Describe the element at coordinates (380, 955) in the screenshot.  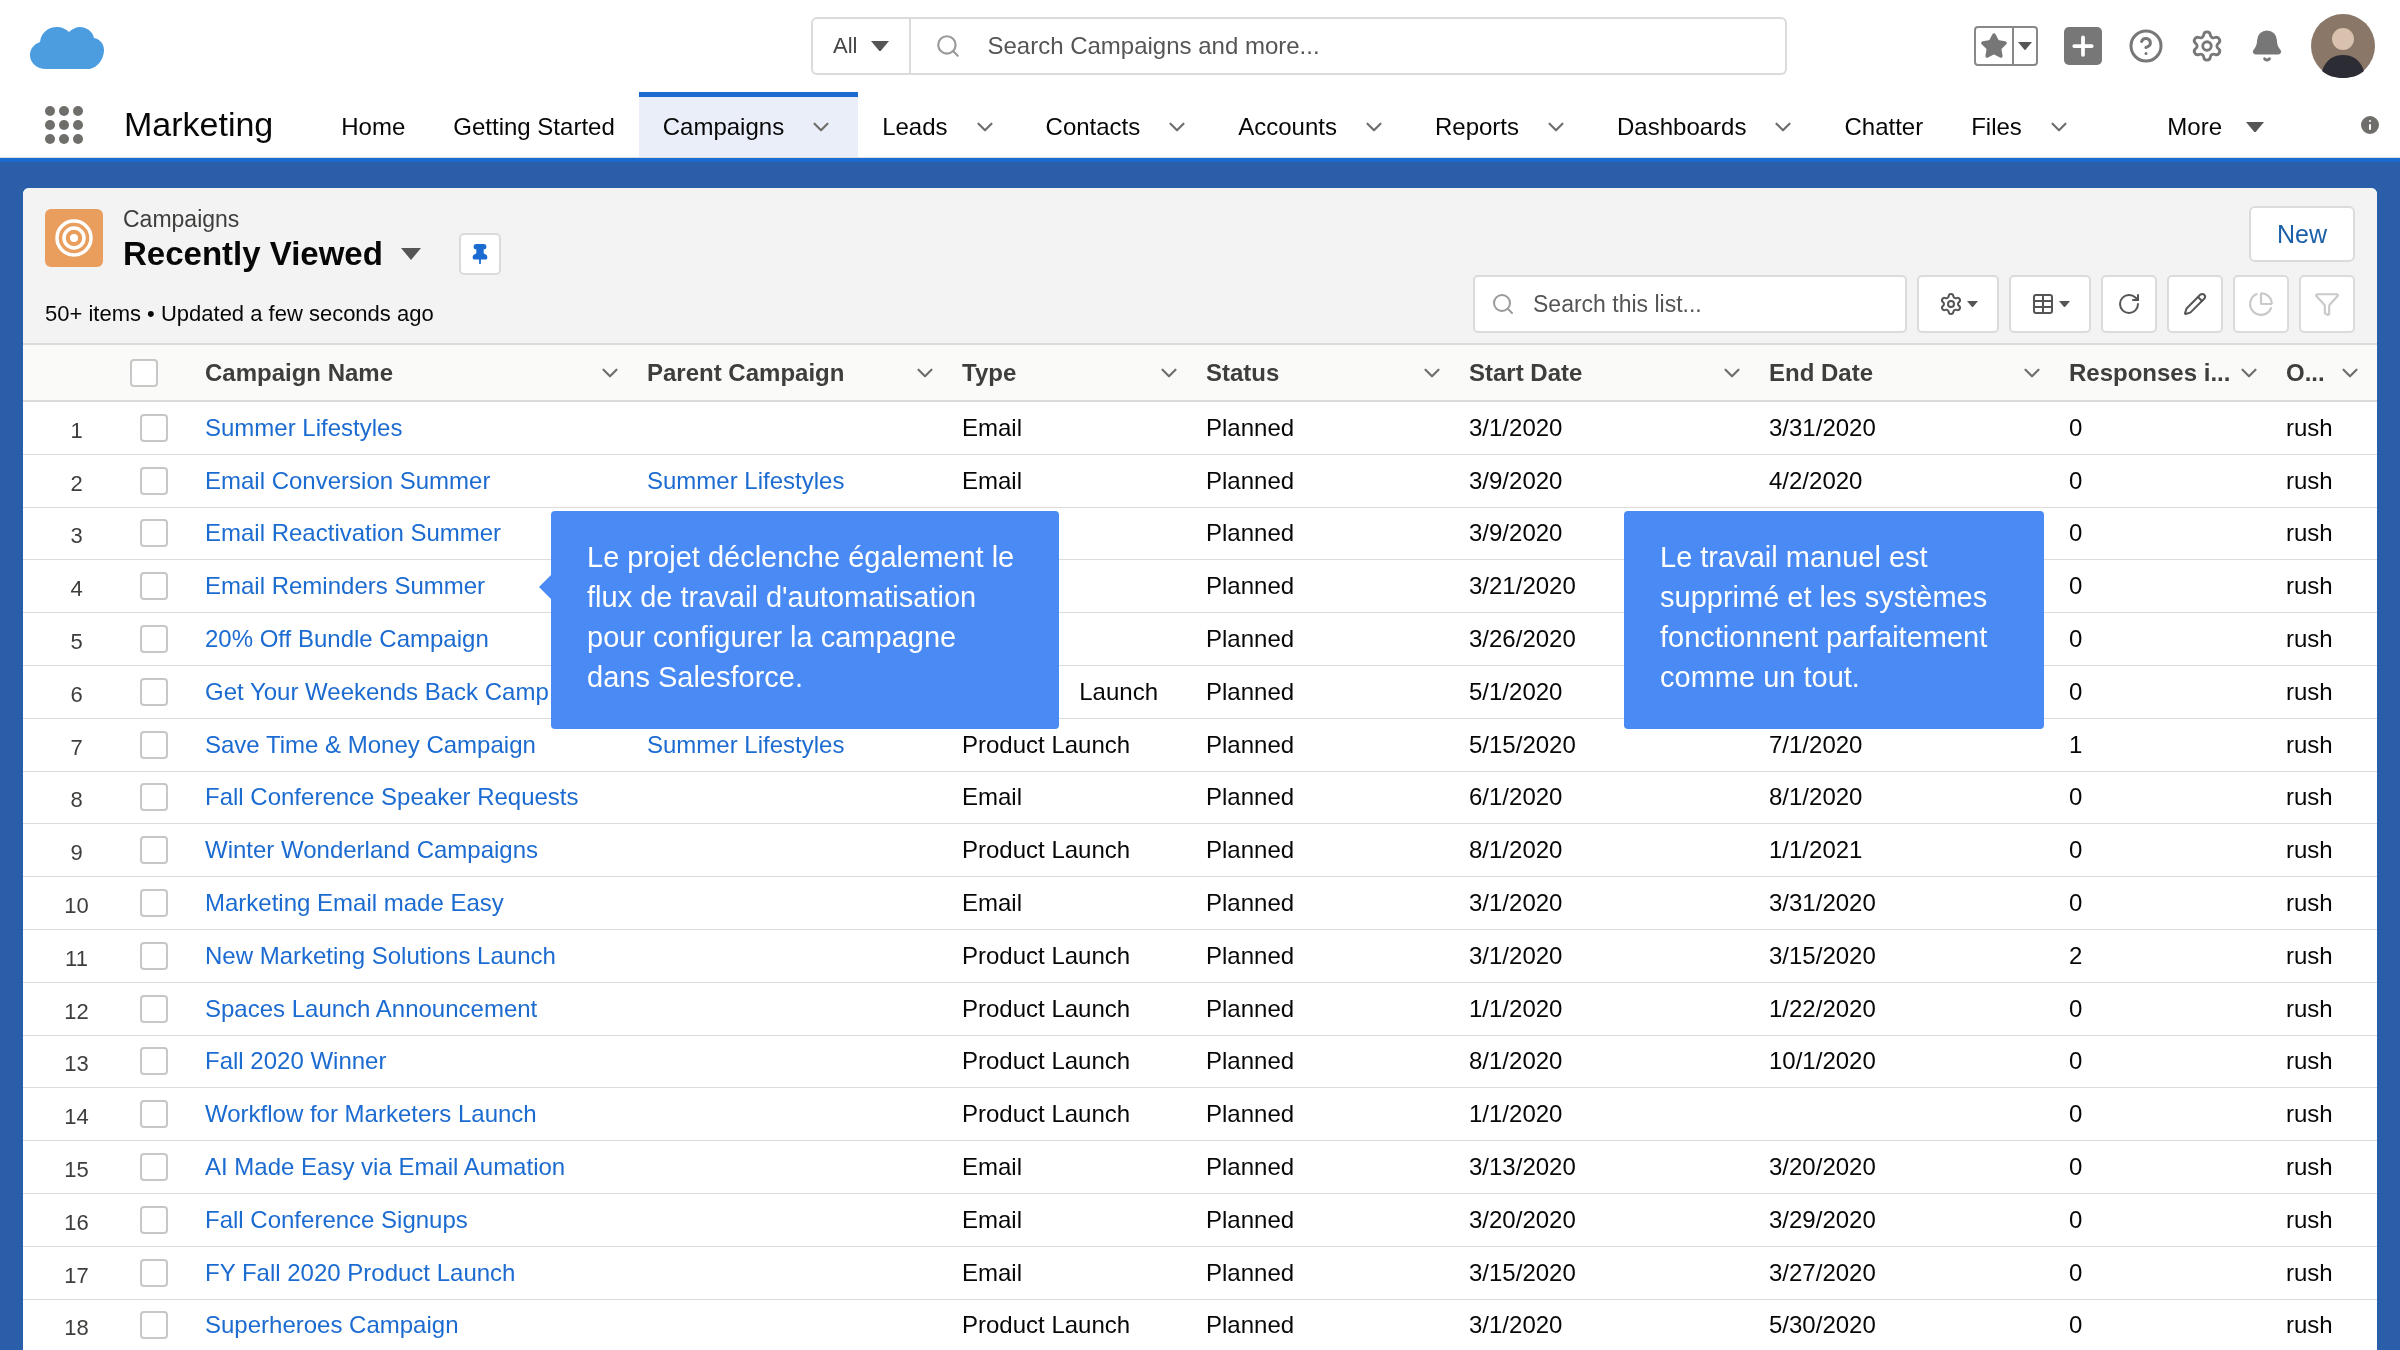
I see `record-link: New Marketing Solutions Launch` at that location.